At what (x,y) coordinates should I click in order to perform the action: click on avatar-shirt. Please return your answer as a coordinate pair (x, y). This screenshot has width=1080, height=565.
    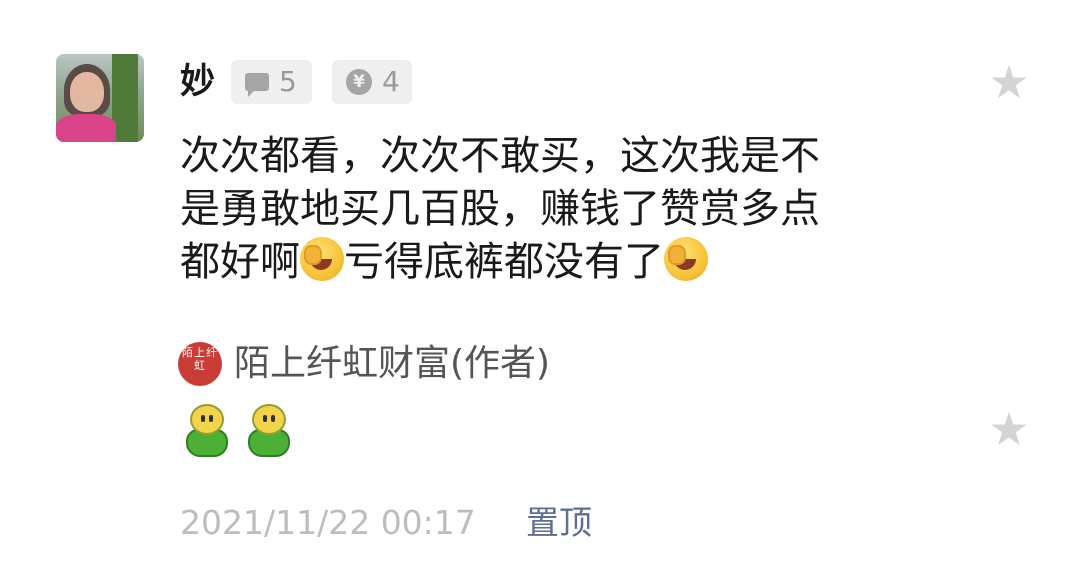
    Looking at the image, I should click on (86, 128).